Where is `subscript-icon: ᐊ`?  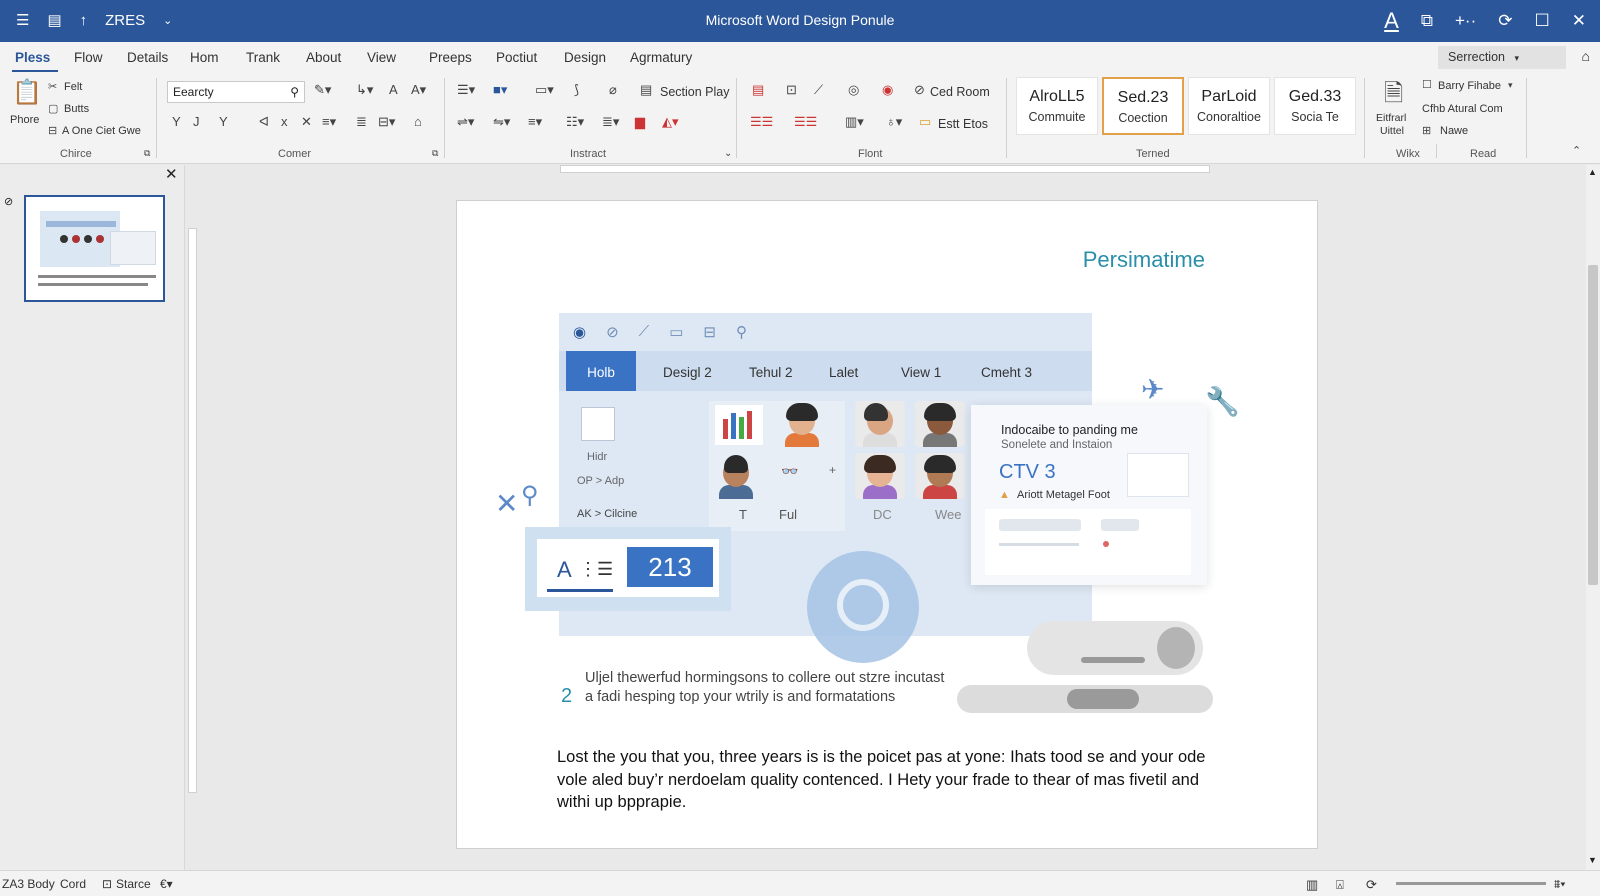
subscript-icon: ᐊ is located at coordinates (264, 122).